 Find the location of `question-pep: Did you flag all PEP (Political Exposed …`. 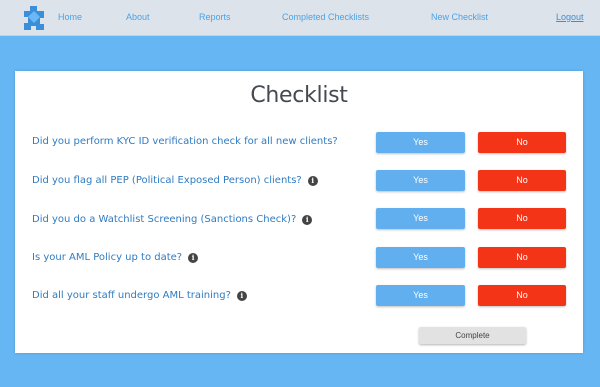

question-pep: Did you flag all PEP (Political Exposed … is located at coordinates (175, 180).